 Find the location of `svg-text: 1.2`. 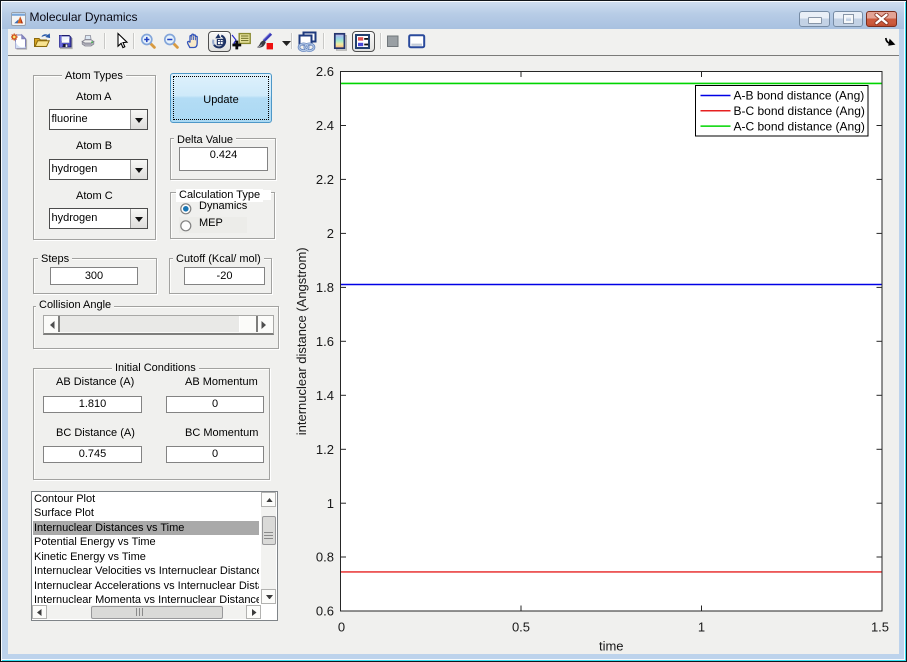

svg-text: 1.2 is located at coordinates (325, 449).